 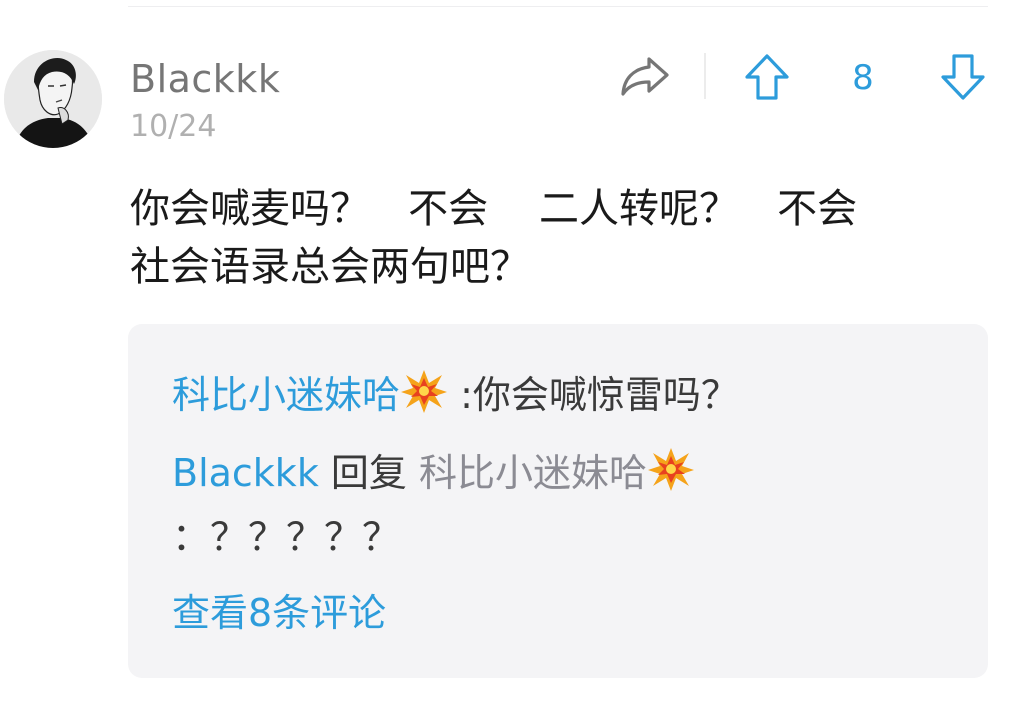 What do you see at coordinates (279, 613) in the screenshot?
I see `view-all-comments-link: 查看8条评论` at bounding box center [279, 613].